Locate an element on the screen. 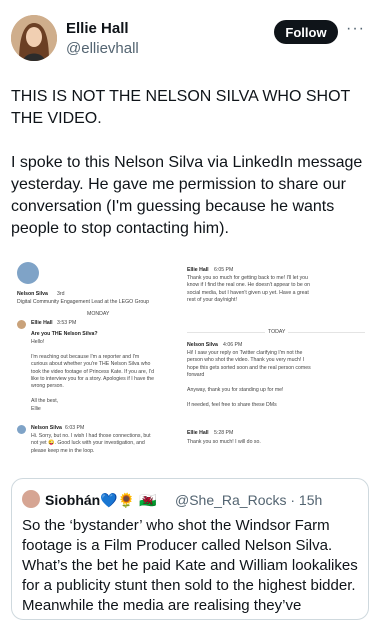  msg1-line: Ellie is located at coordinates (36, 408).